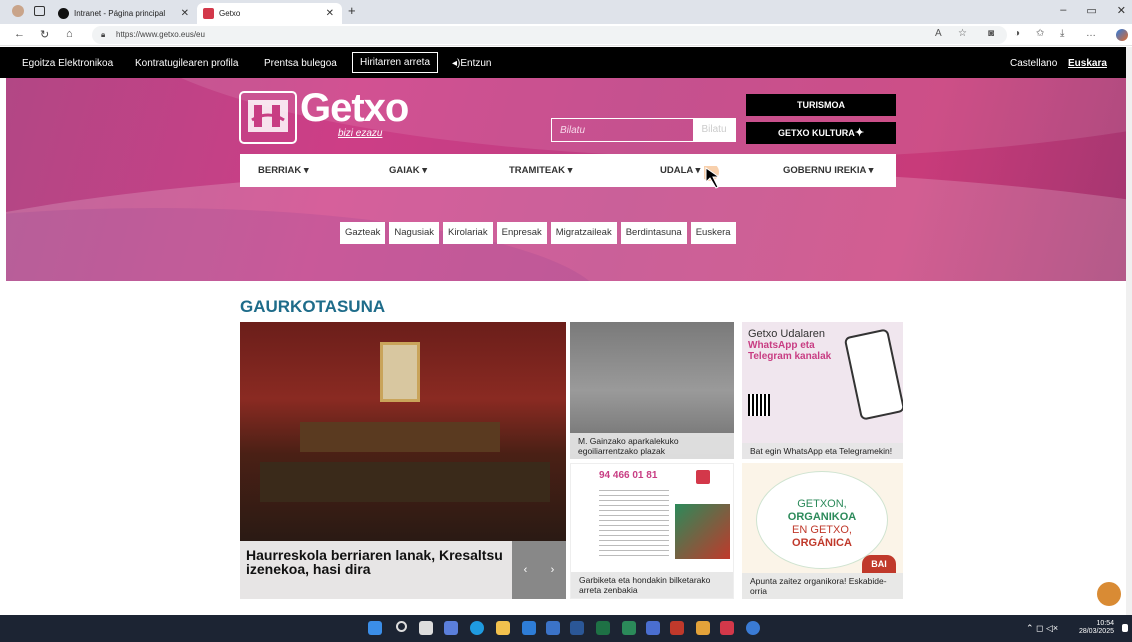  Describe the element at coordinates (540, 170) in the screenshot. I see `nav-tramiteak: TRAMITEAK ▾` at that location.